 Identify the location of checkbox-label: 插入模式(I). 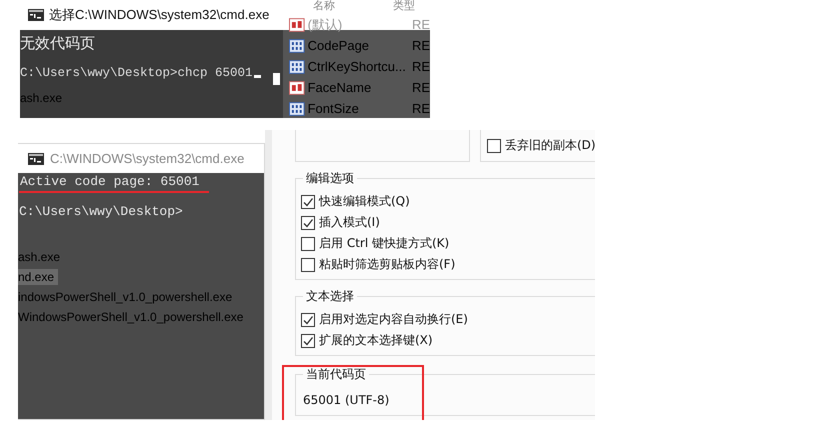
(349, 222).